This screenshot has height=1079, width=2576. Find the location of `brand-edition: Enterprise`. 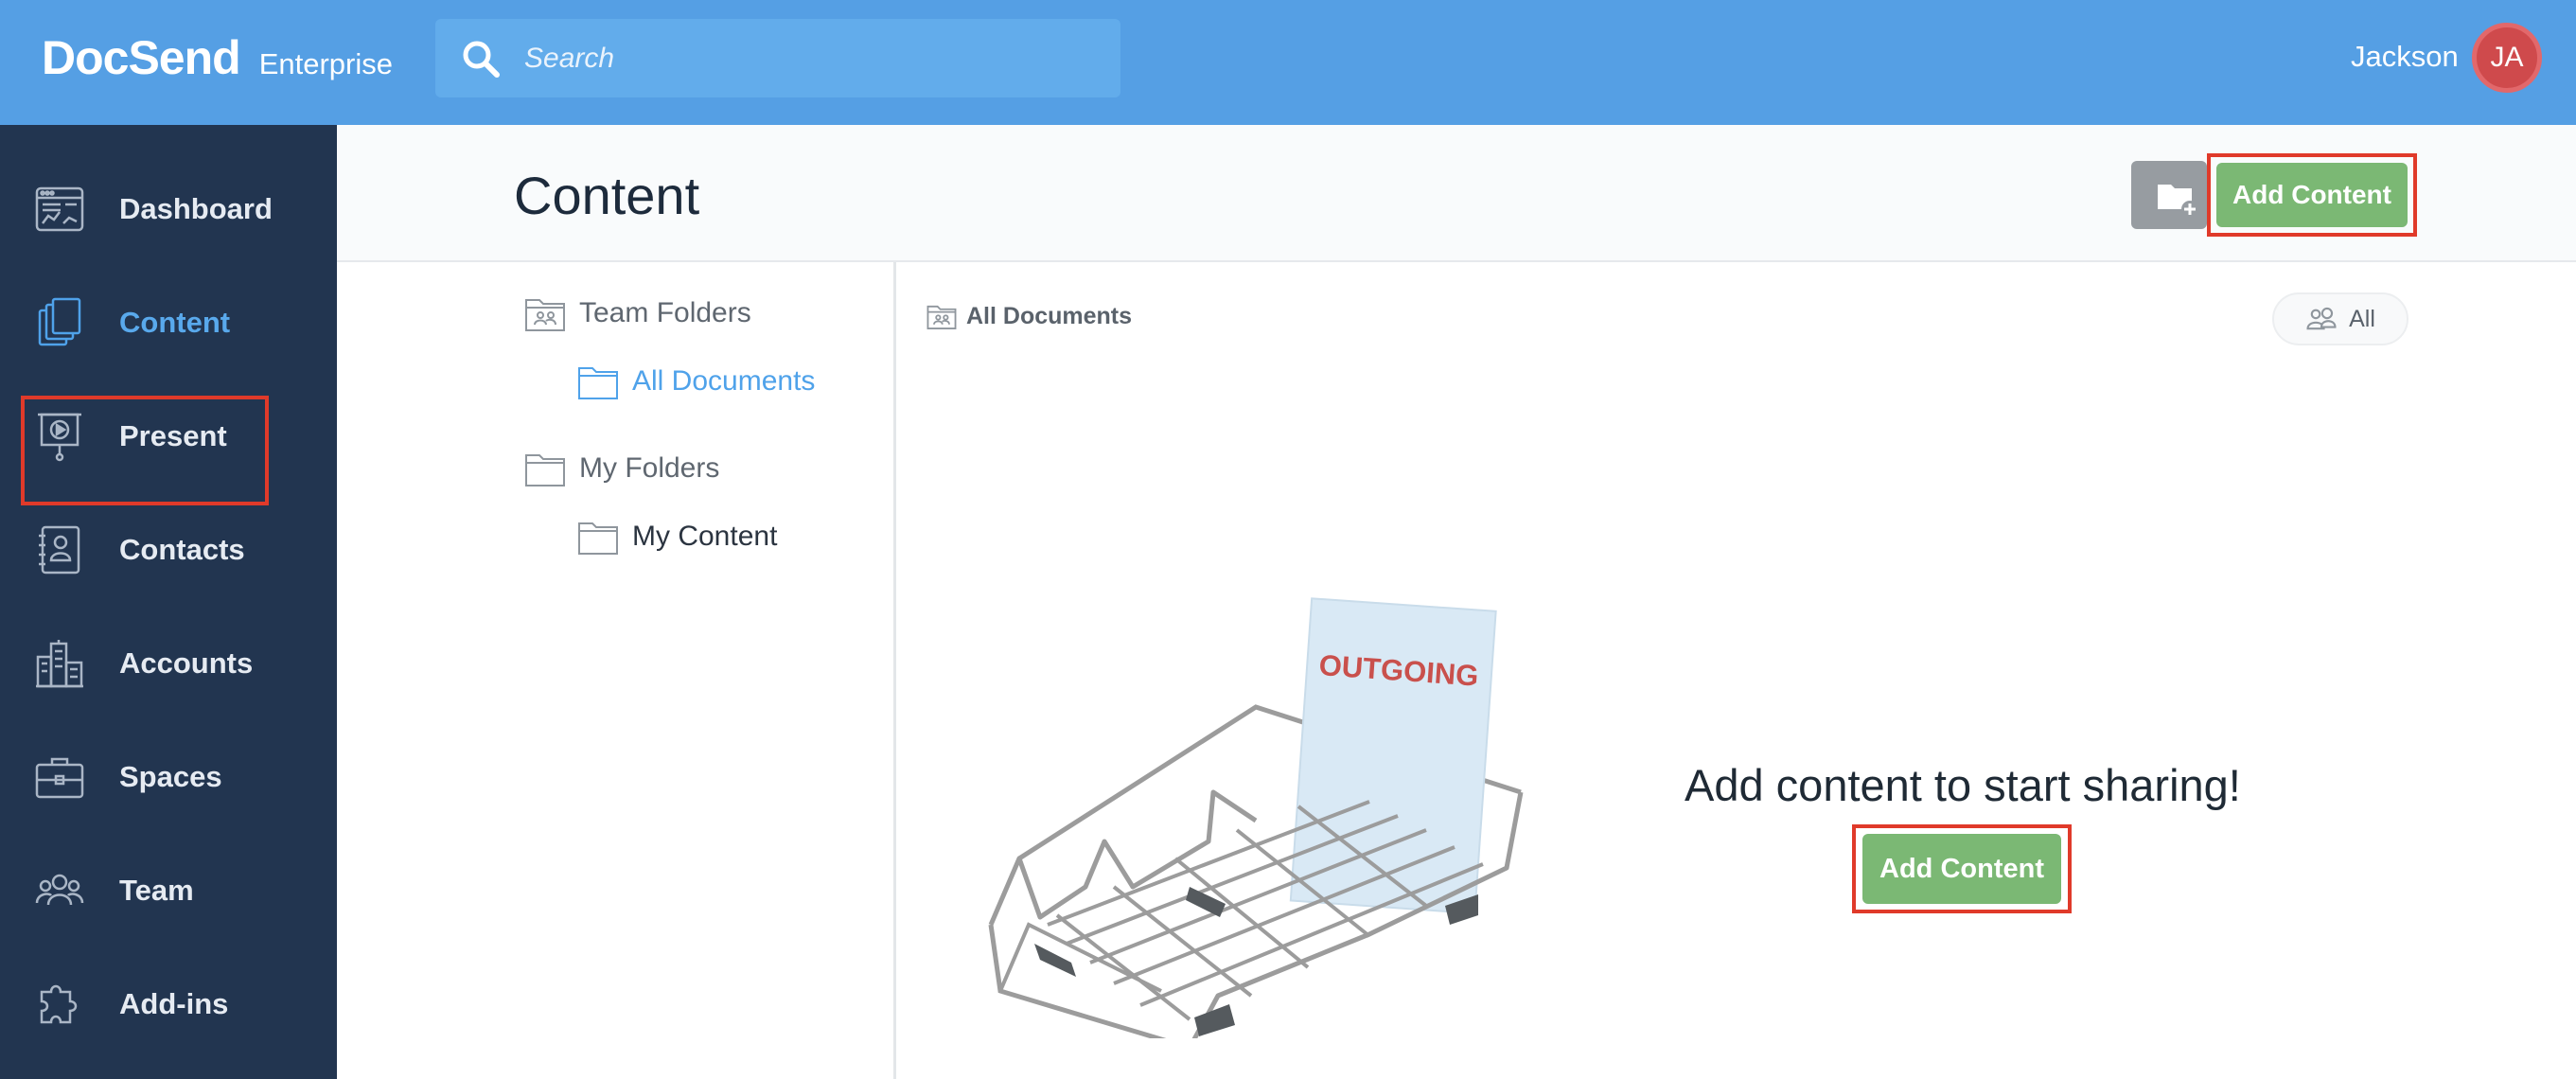

brand-edition: Enterprise is located at coordinates (325, 64).